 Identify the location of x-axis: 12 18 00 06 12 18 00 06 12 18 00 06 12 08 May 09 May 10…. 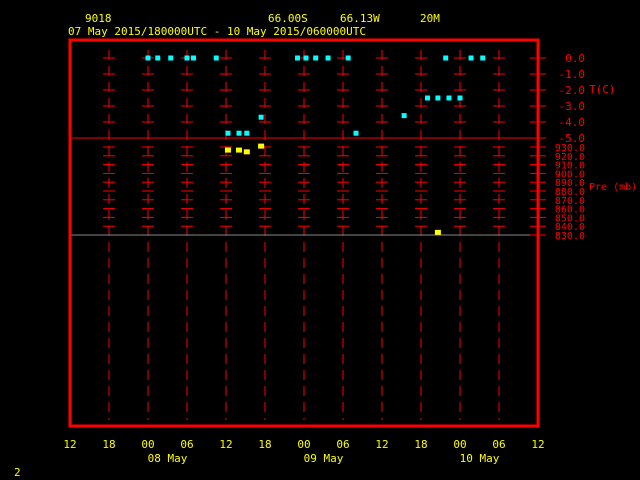
(303, 451).